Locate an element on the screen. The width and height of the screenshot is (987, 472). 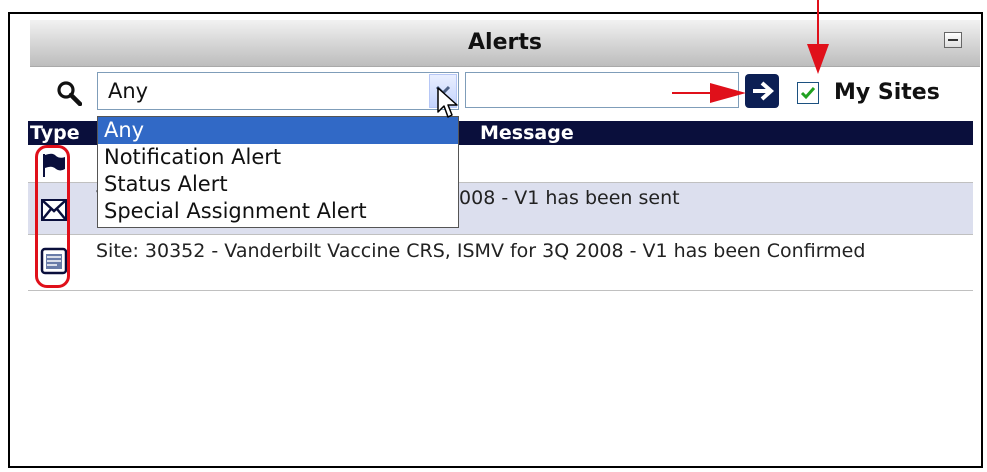
dropdown-option-any: Any is located at coordinates (278, 130).